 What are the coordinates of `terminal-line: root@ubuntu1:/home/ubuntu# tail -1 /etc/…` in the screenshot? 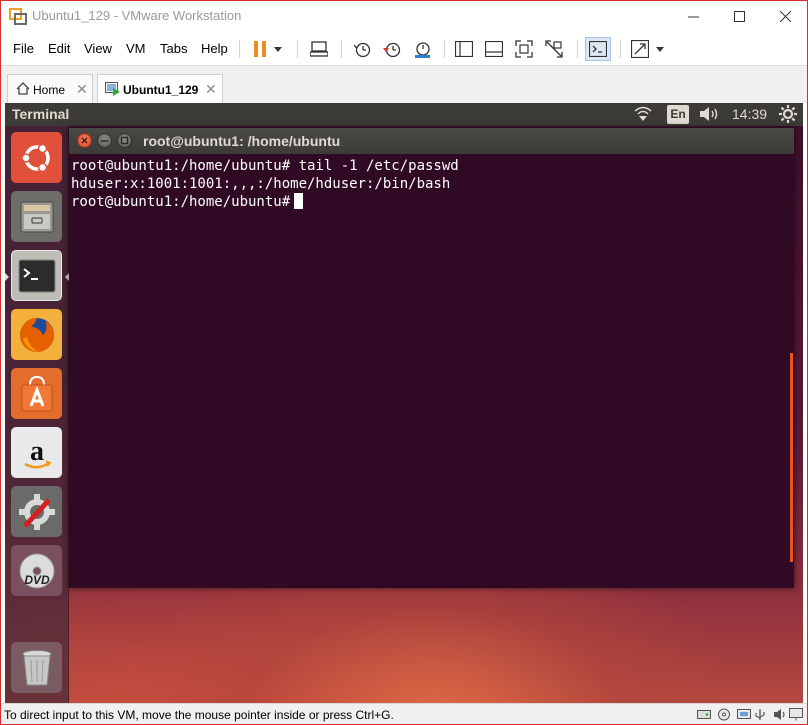 It's located at (265, 166).